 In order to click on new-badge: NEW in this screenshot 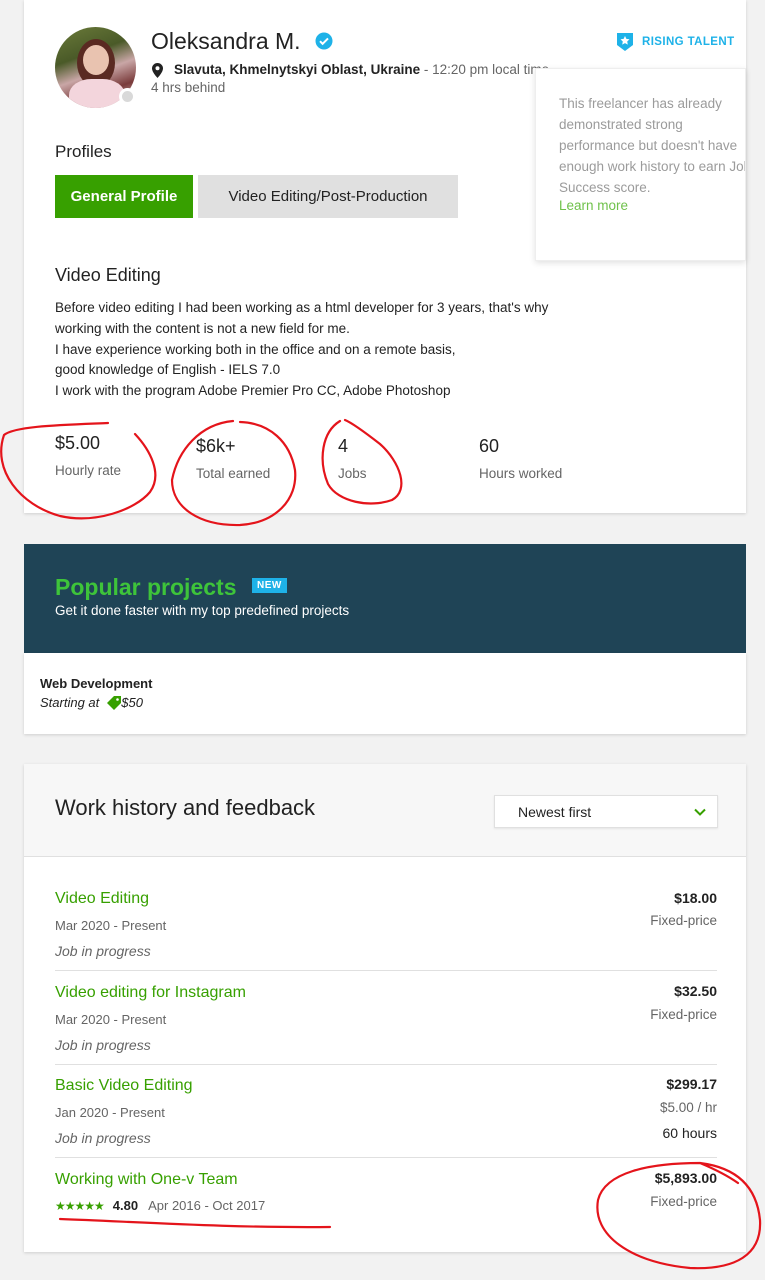, I will do `click(269, 585)`.